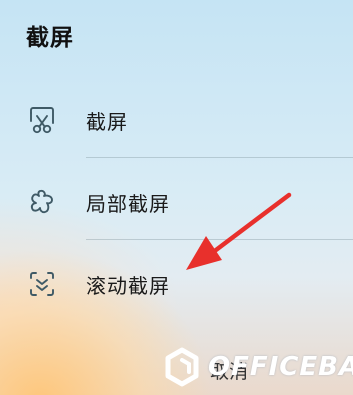  Describe the element at coordinates (107, 121) in the screenshot. I see `menu-item-label: 截屏` at that location.